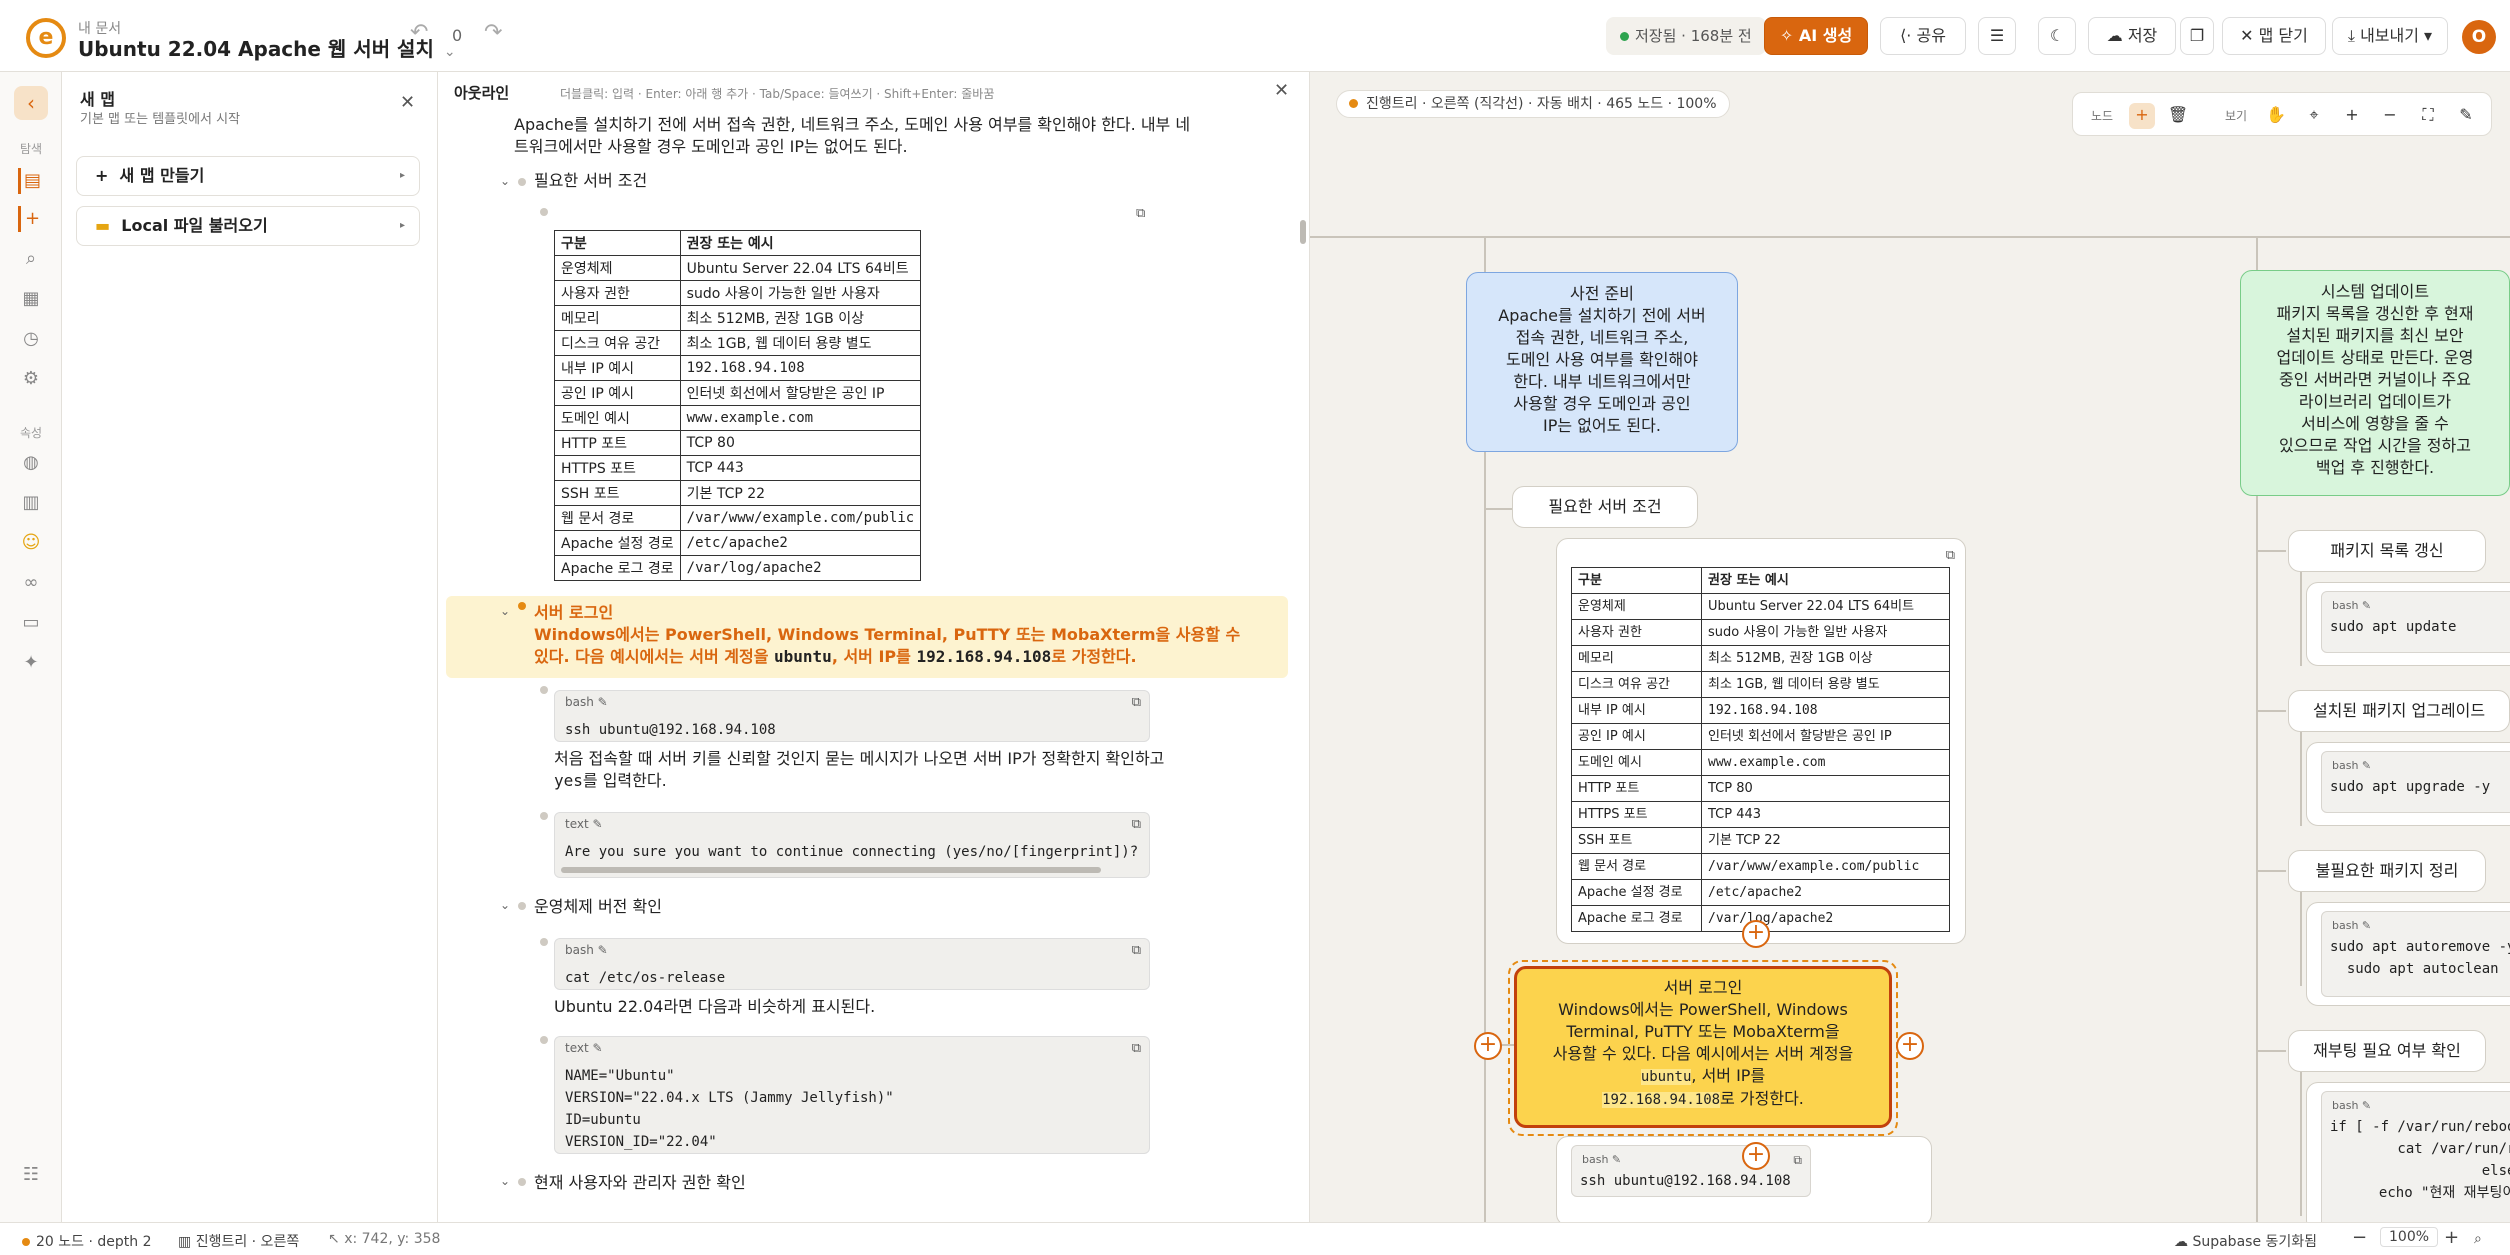  I want to click on link-icon: ∞, so click(31, 583).